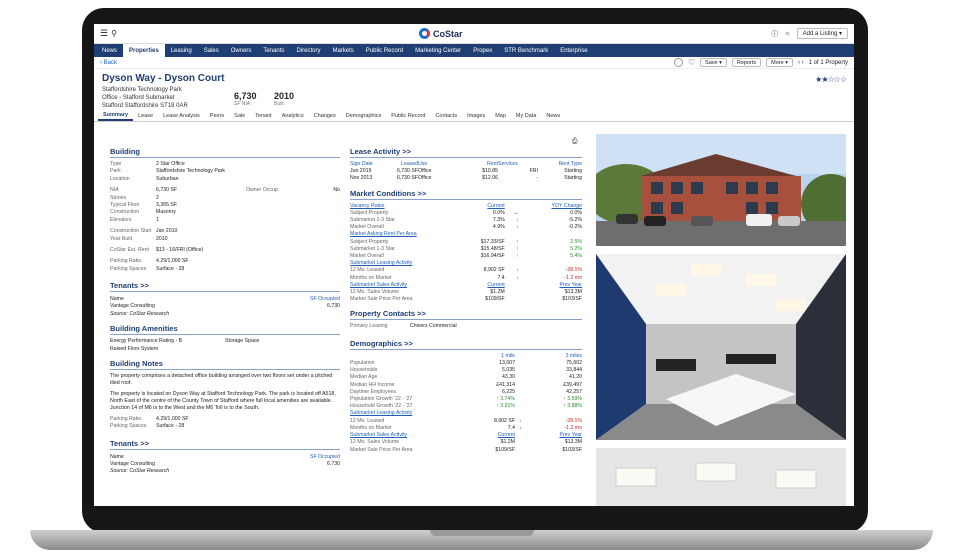 The height and width of the screenshot is (557, 963). I want to click on table-cell: -0.2%, so click(575, 227).